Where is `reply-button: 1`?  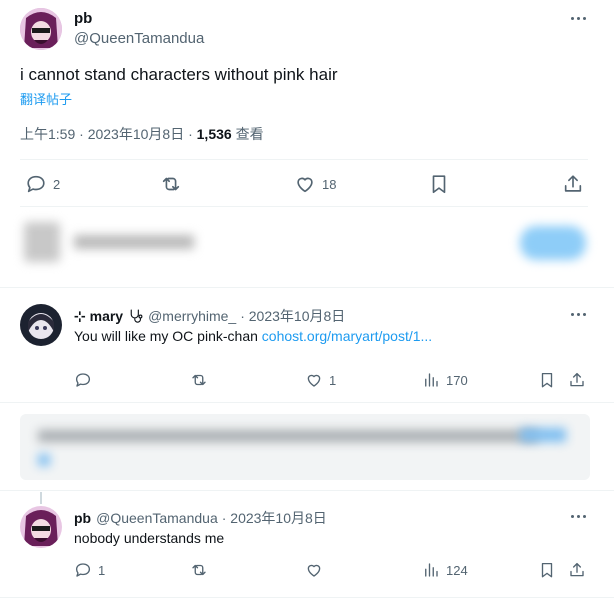
reply-button: 1 is located at coordinates (89, 570).